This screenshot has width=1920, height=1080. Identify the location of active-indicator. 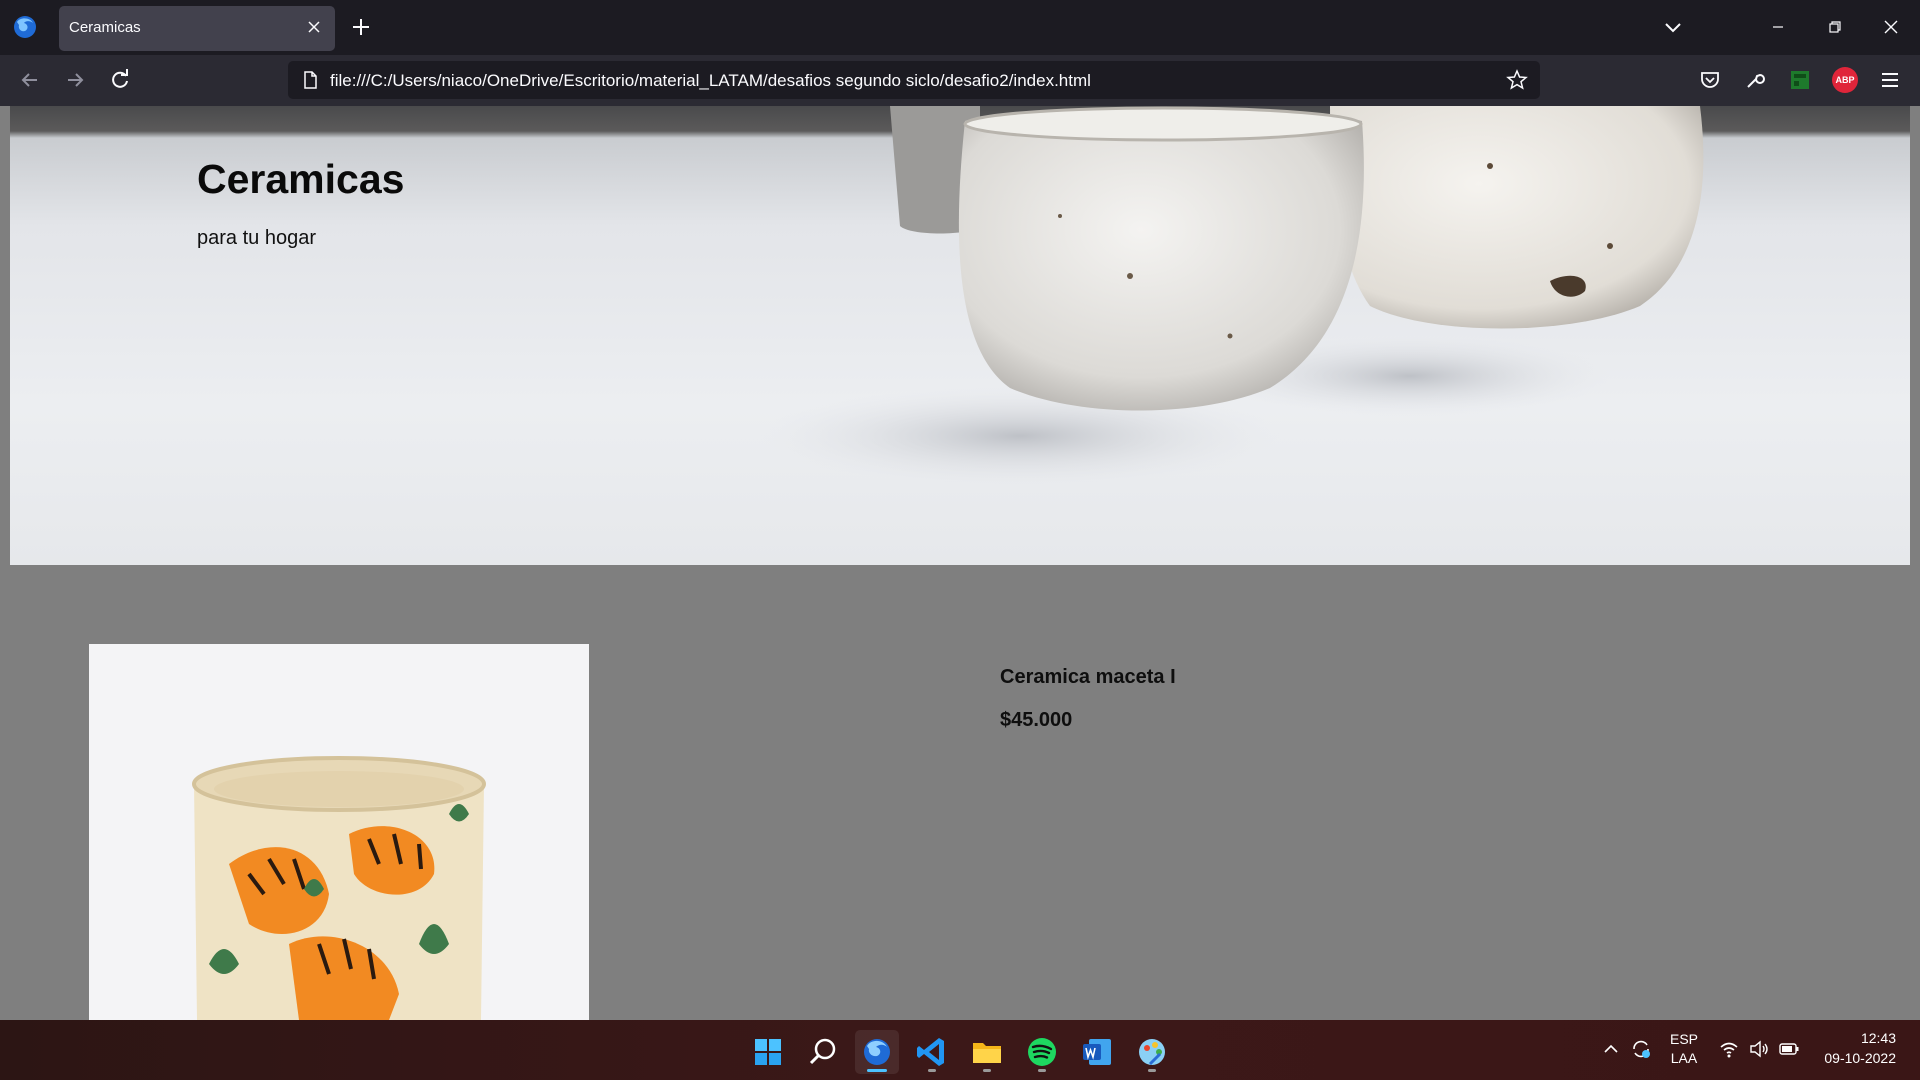
(877, 1070).